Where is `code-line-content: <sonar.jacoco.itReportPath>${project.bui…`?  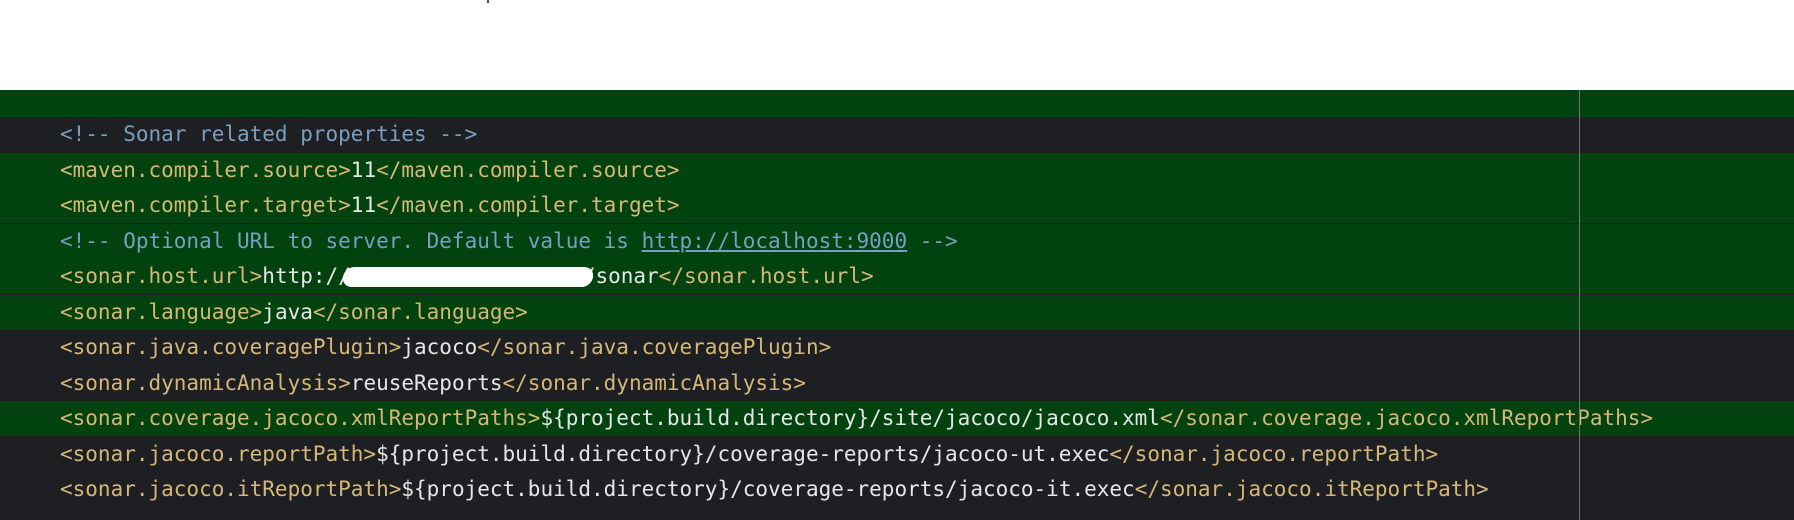
code-line-content: <sonar.jacoco.itReportPath>${project.bui… is located at coordinates (774, 489).